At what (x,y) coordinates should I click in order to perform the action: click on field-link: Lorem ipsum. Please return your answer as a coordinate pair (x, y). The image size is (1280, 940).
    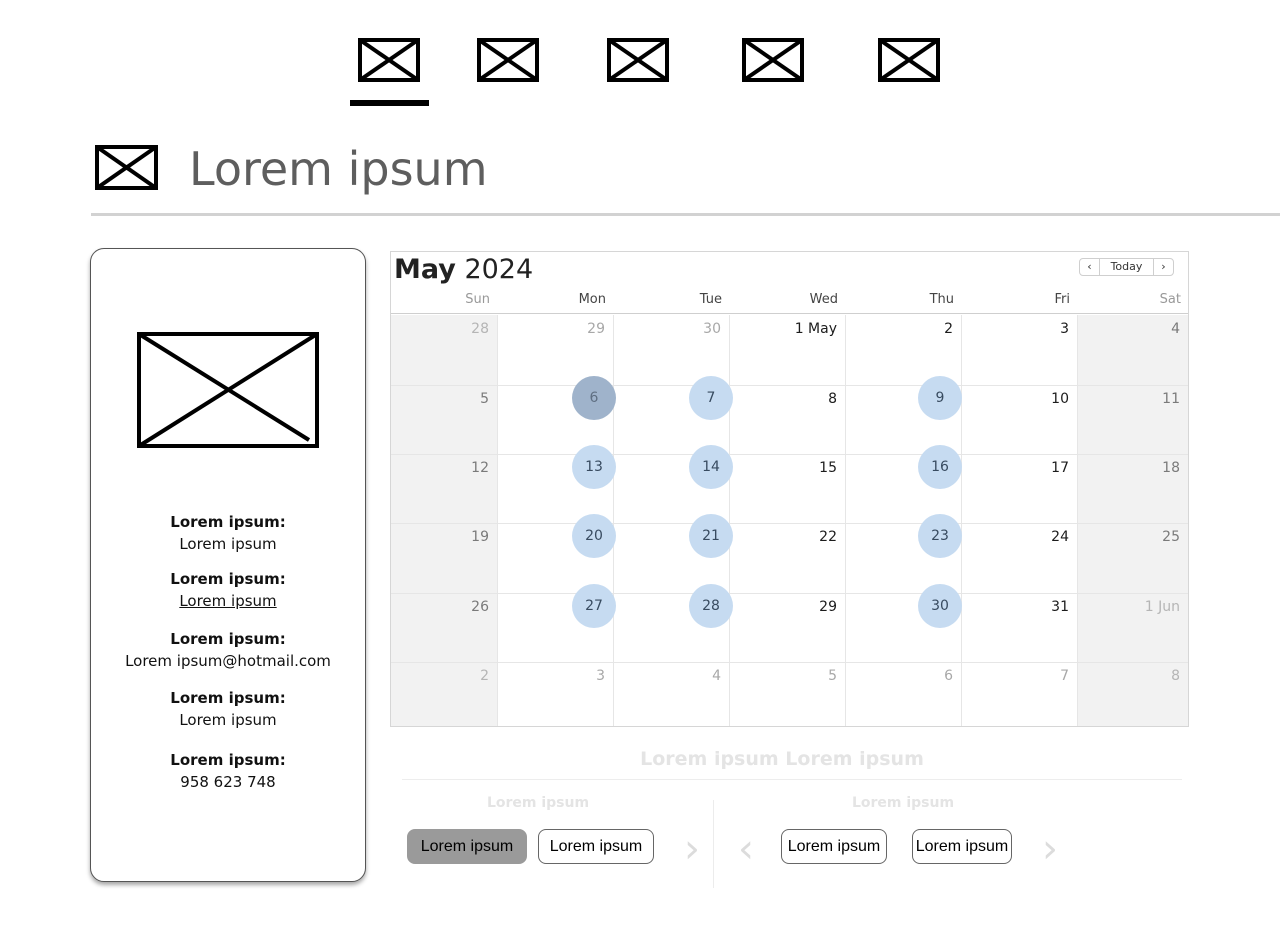
    Looking at the image, I should click on (228, 601).